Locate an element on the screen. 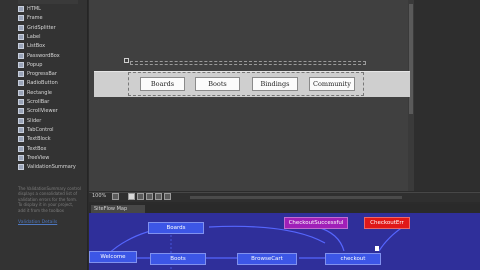 The width and height of the screenshot is (480, 270). selection-frame is located at coordinates (248, 63).